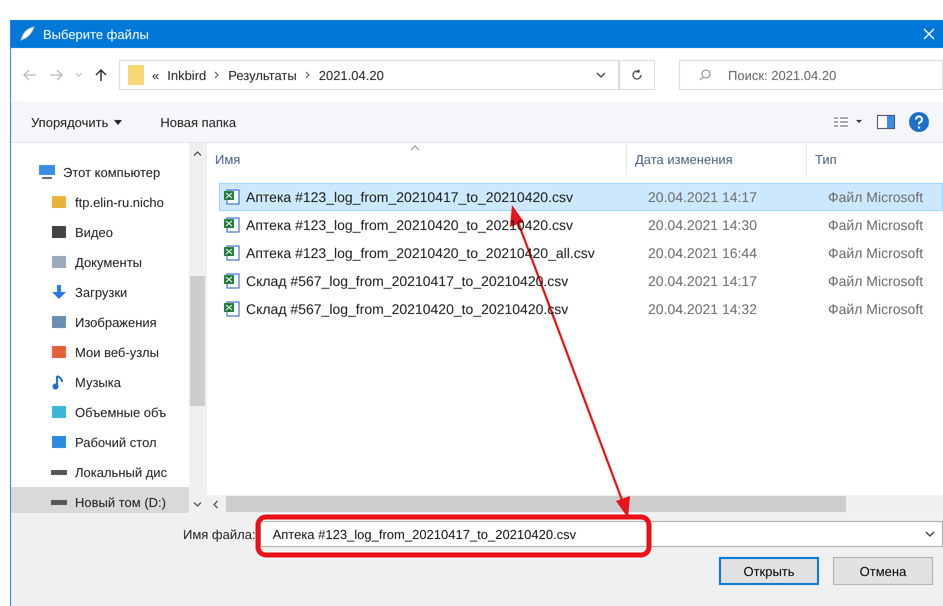  Describe the element at coordinates (100, 322) in the screenshot. I see `sidebar-item: Изображения` at that location.